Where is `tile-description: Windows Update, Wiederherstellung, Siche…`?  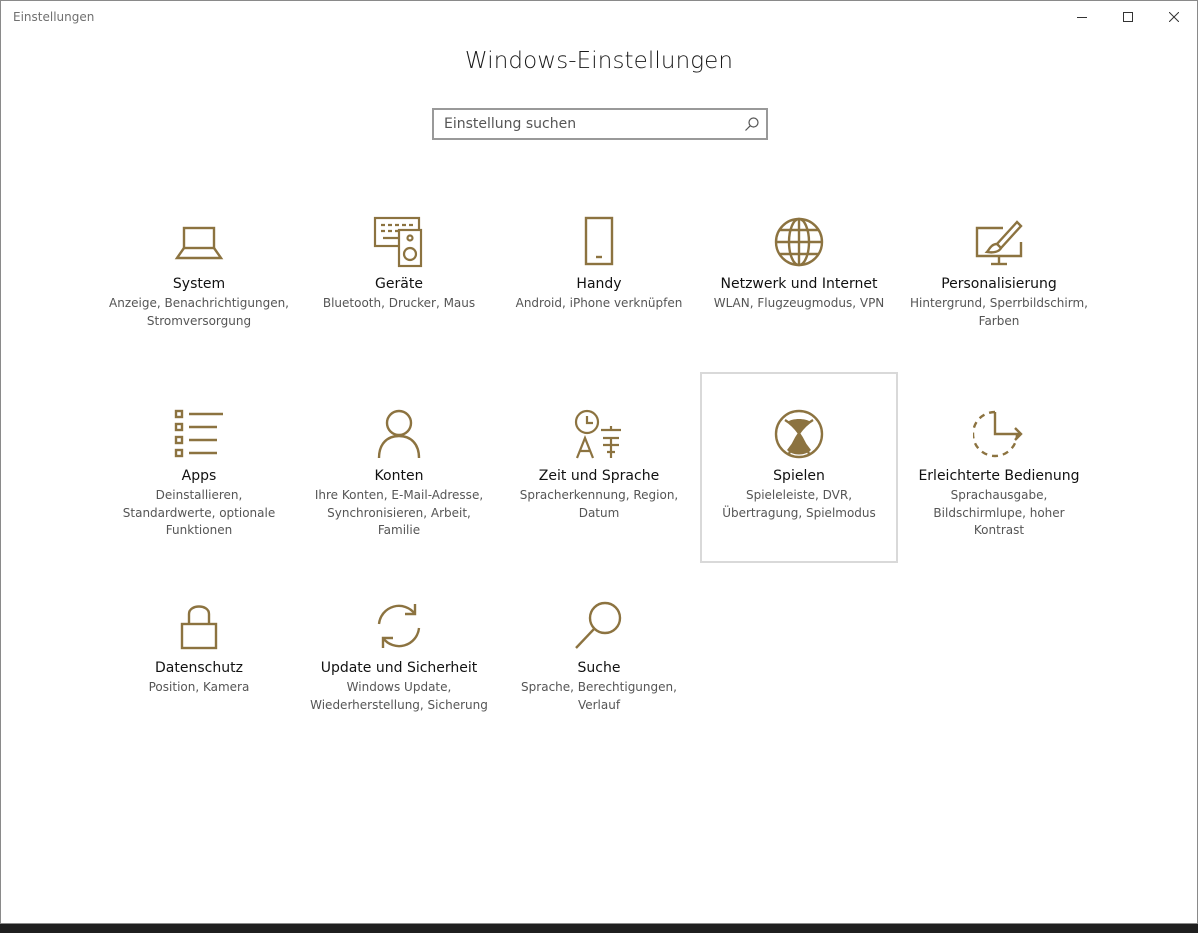
tile-description: Windows Update, Wiederherstellung, Siche… is located at coordinates (399, 696).